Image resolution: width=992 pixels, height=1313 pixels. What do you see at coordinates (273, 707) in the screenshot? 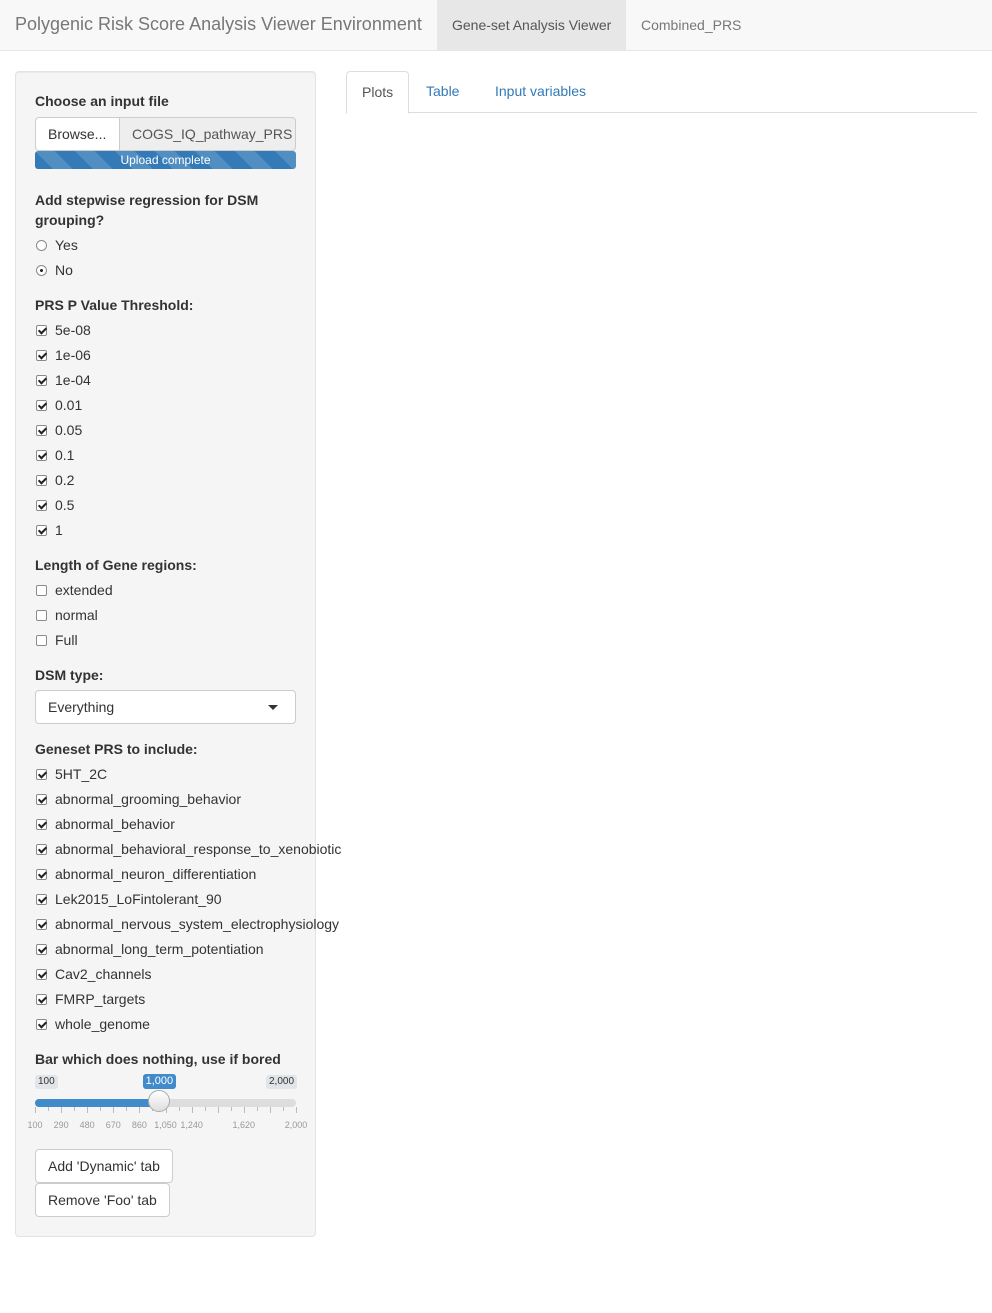
I see `chevron-down-icon` at bounding box center [273, 707].